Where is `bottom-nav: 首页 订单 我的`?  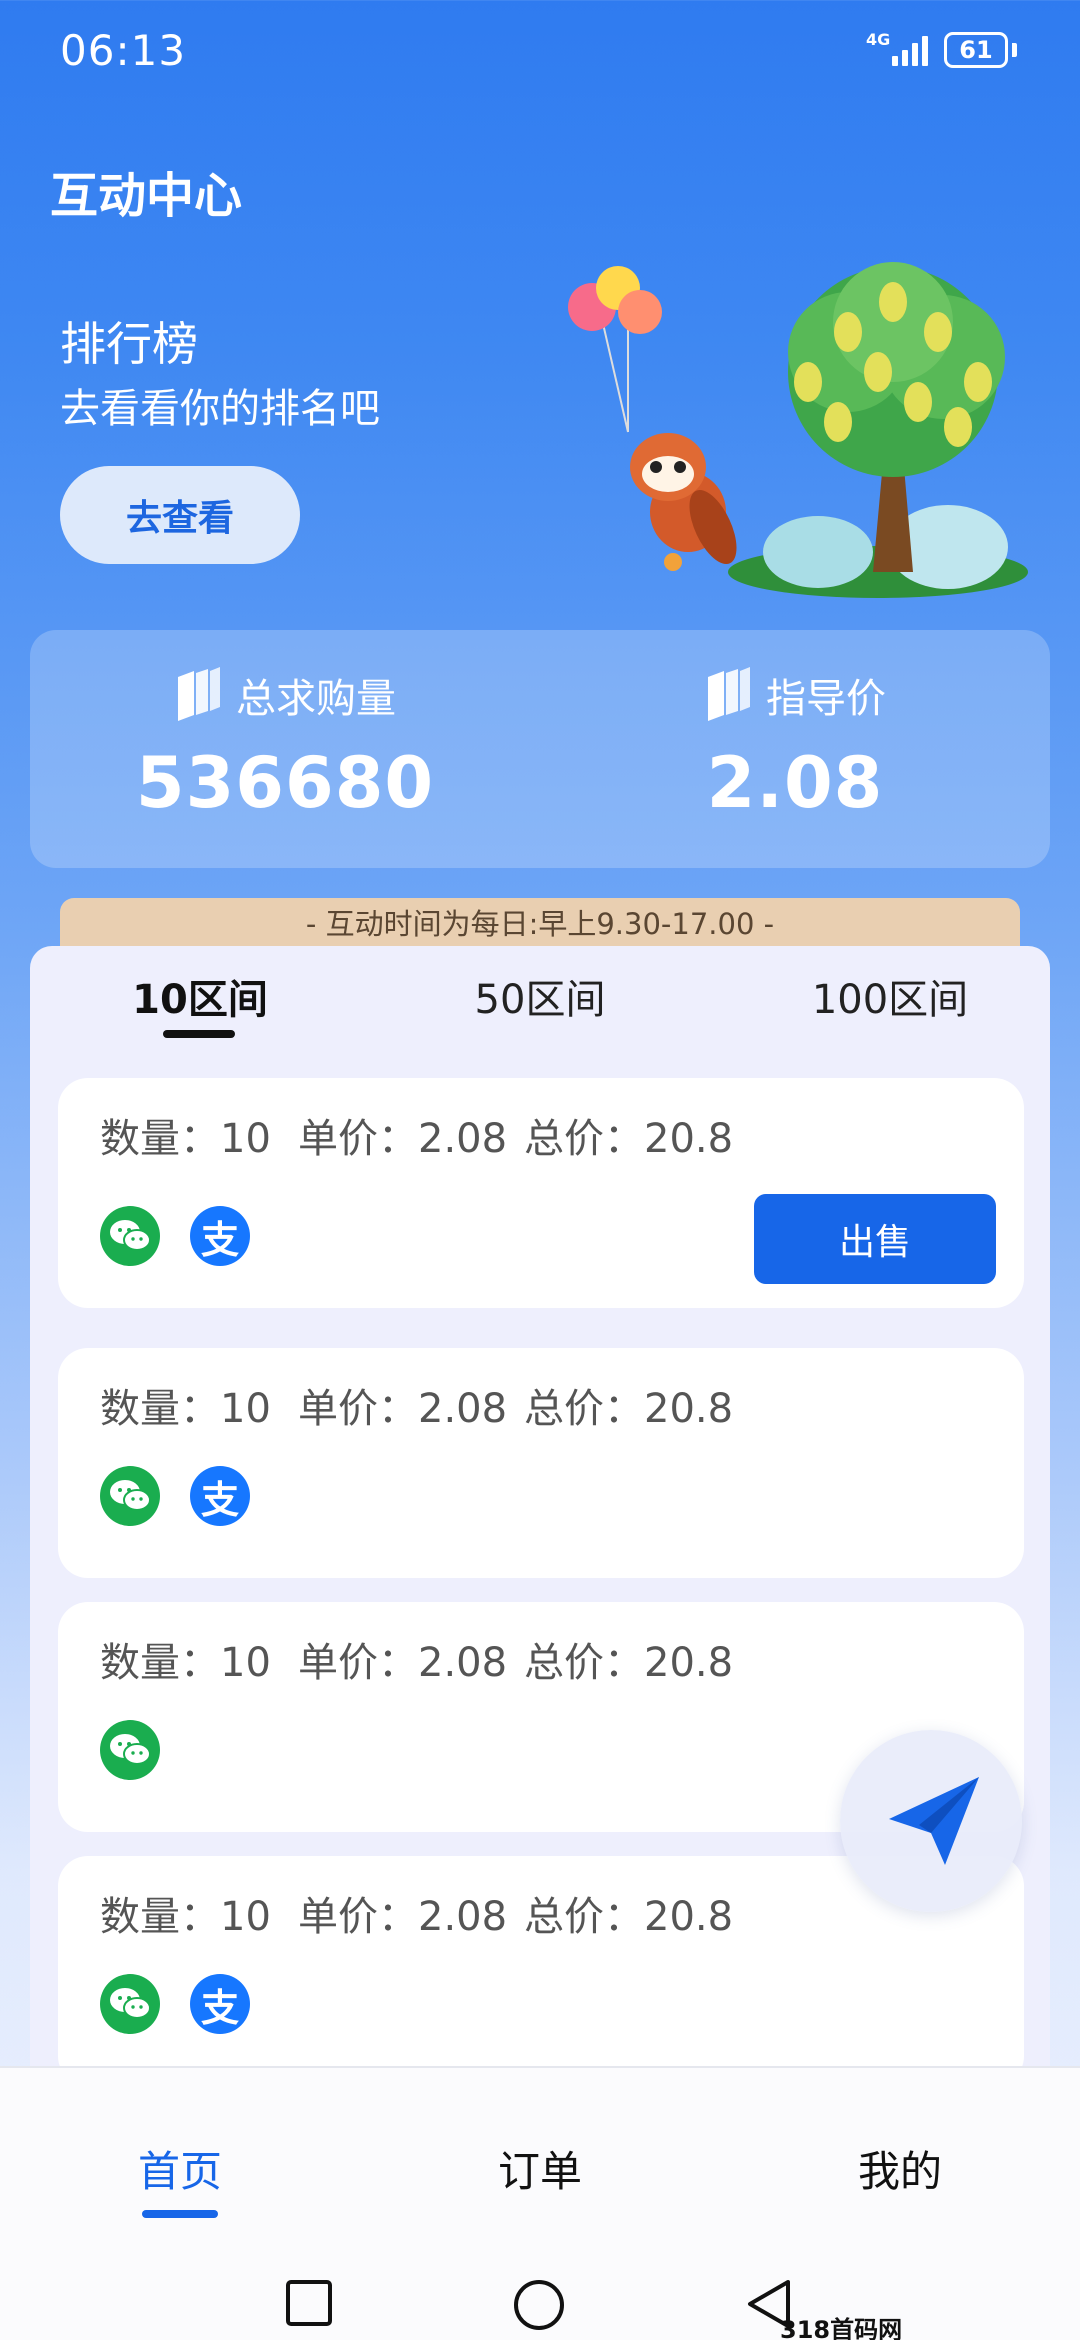
bottom-nav: 首页 订单 我的 is located at coordinates (540, 2203).